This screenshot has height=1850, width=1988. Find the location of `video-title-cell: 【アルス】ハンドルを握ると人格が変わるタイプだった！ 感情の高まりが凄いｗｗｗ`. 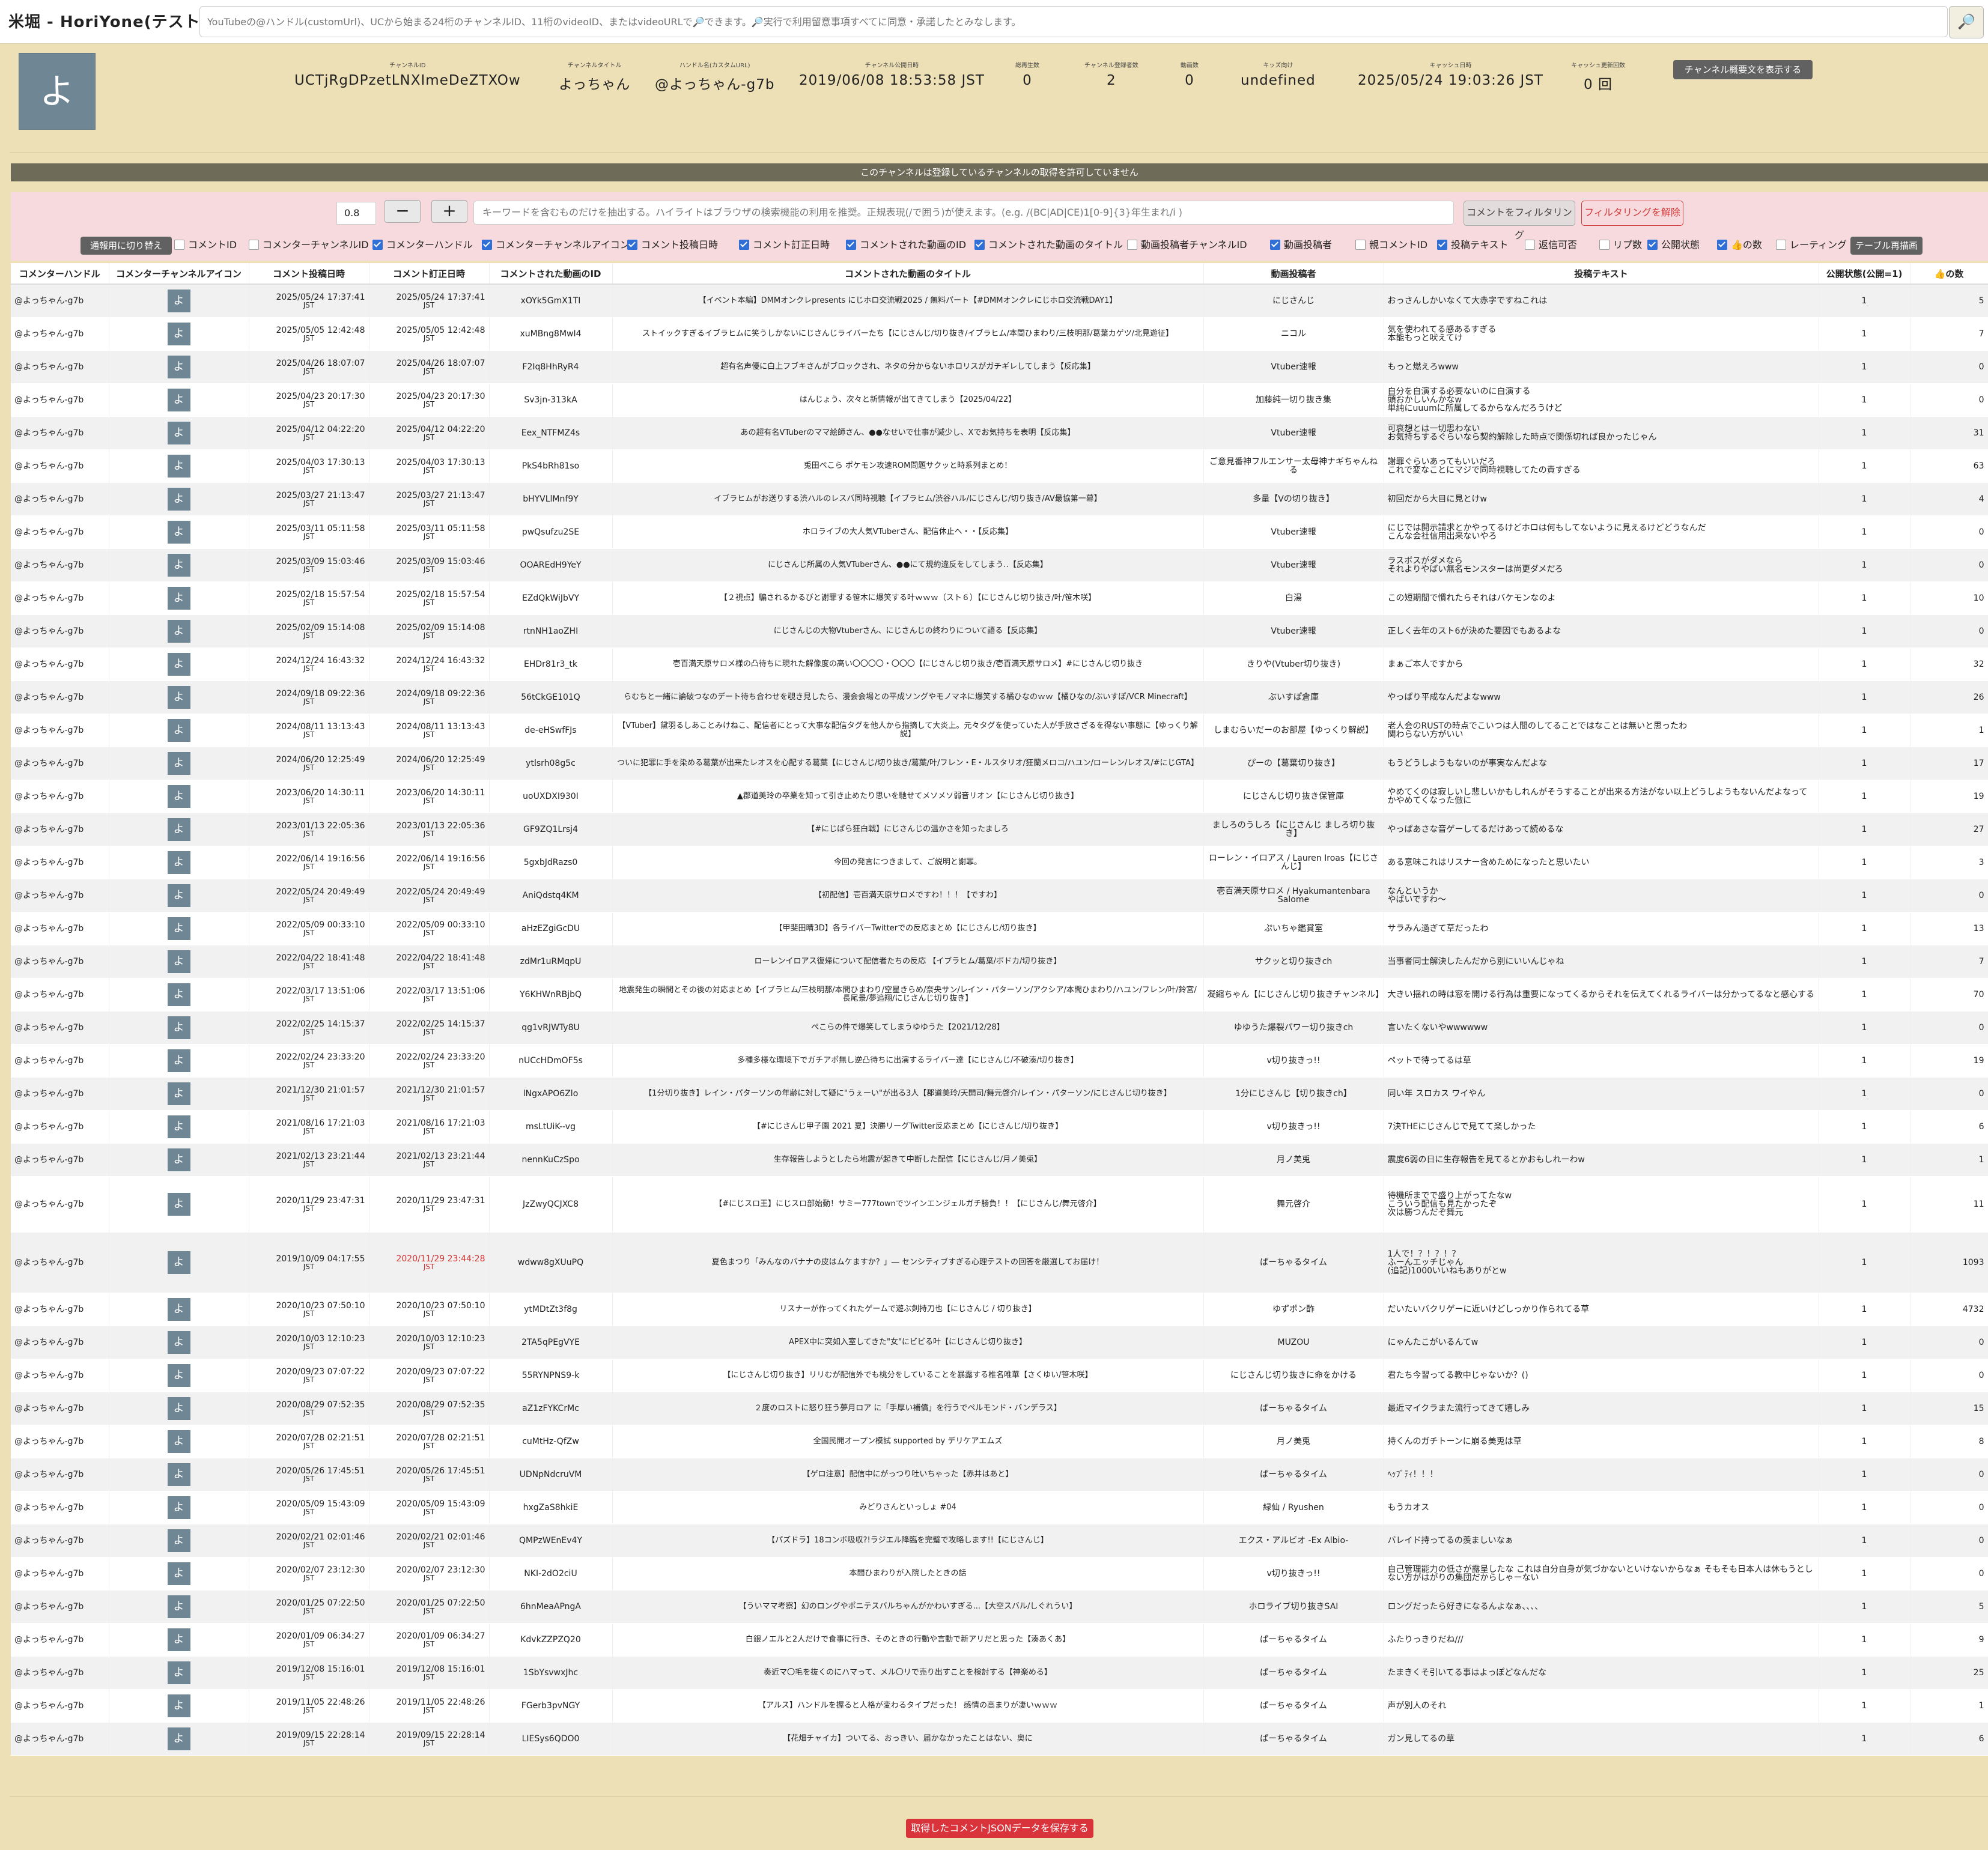

video-title-cell: 【アルス】ハンドルを握ると人格が変わるタイプだった！ 感情の高まりが凄いｗｗｗ is located at coordinates (908, 1706).